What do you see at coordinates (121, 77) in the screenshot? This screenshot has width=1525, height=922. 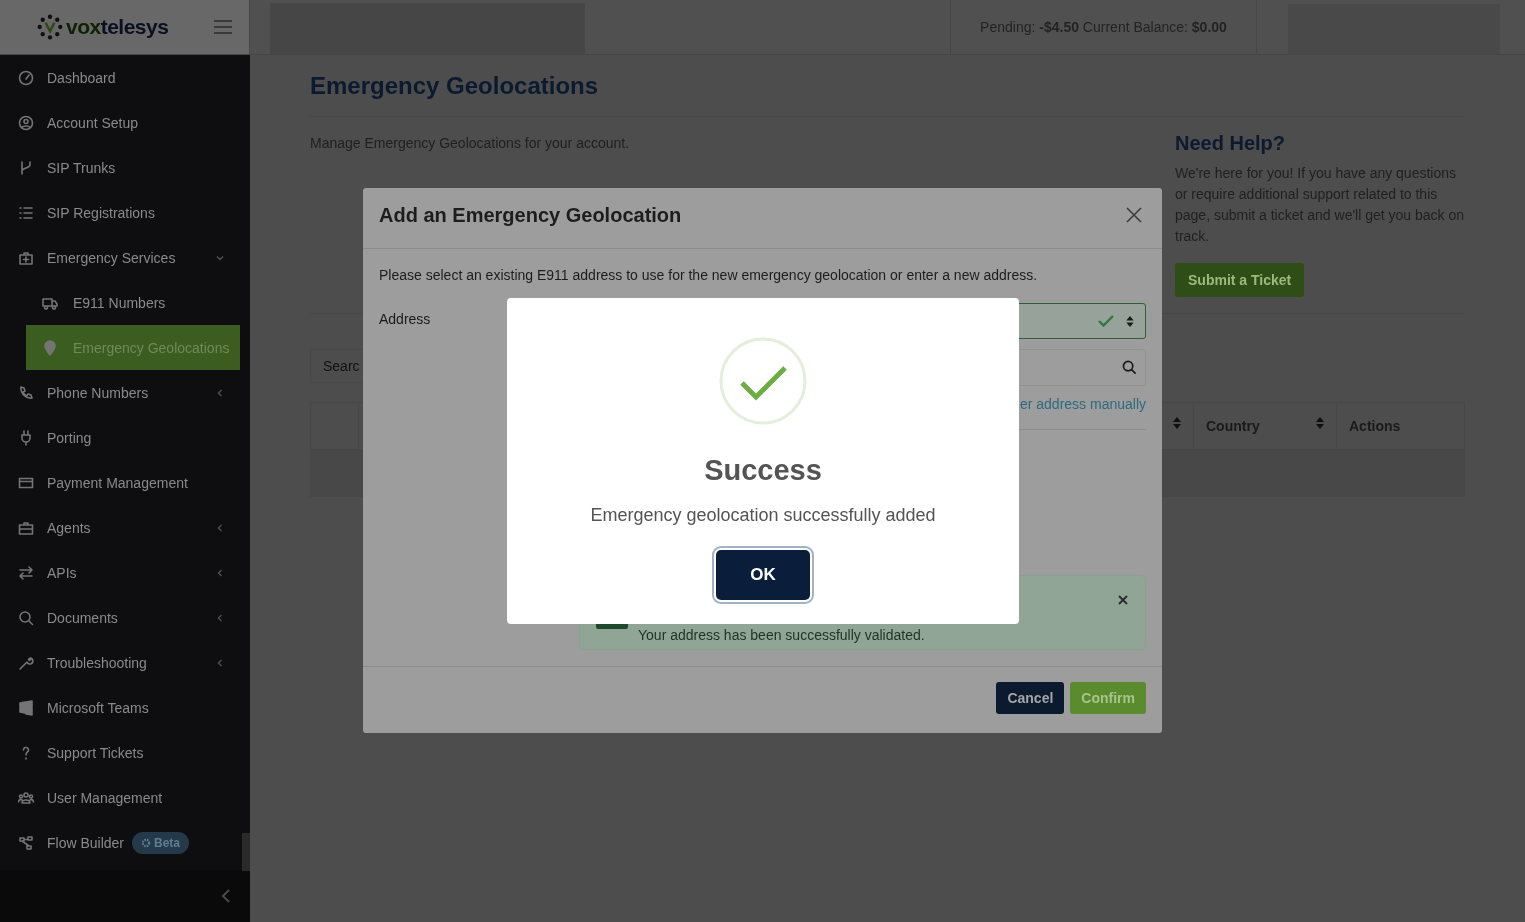 I see `sidebar-item: Dashboard` at bounding box center [121, 77].